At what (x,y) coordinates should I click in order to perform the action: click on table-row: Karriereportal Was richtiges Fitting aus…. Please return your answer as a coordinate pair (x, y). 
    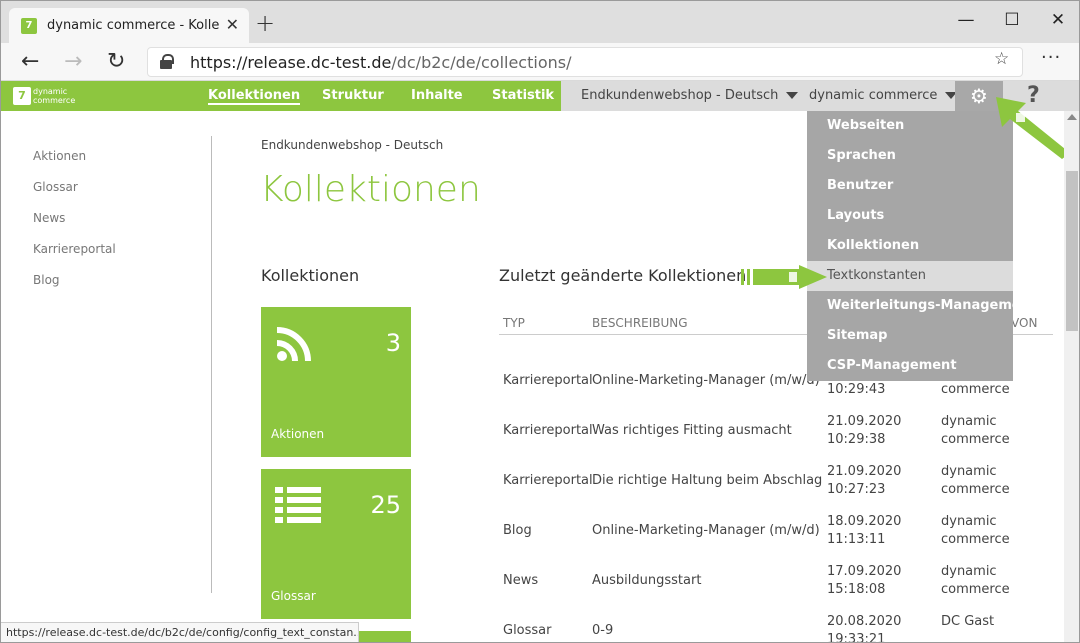
    Looking at the image, I should click on (776, 438).